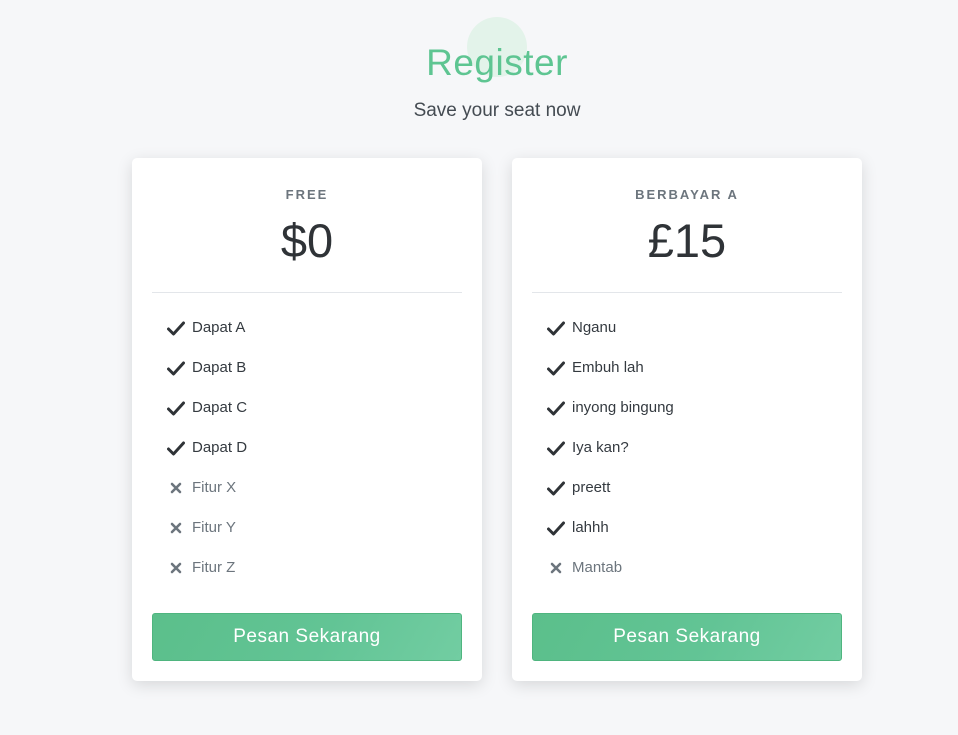 This screenshot has width=958, height=735. What do you see at coordinates (610, 578) in the screenshot?
I see `feature-item: Mantab` at bounding box center [610, 578].